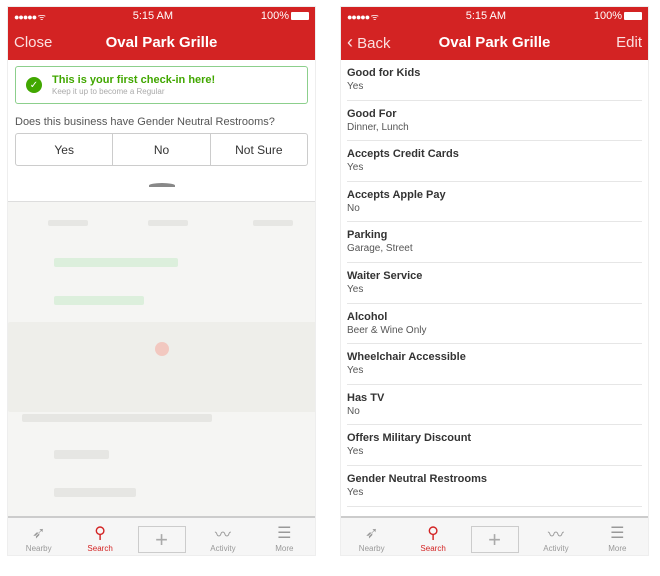 This screenshot has width=660, height=576. What do you see at coordinates (494, 324) in the screenshot?
I see `attribute-row: Alcohol Beer & Wine Only` at bounding box center [494, 324].